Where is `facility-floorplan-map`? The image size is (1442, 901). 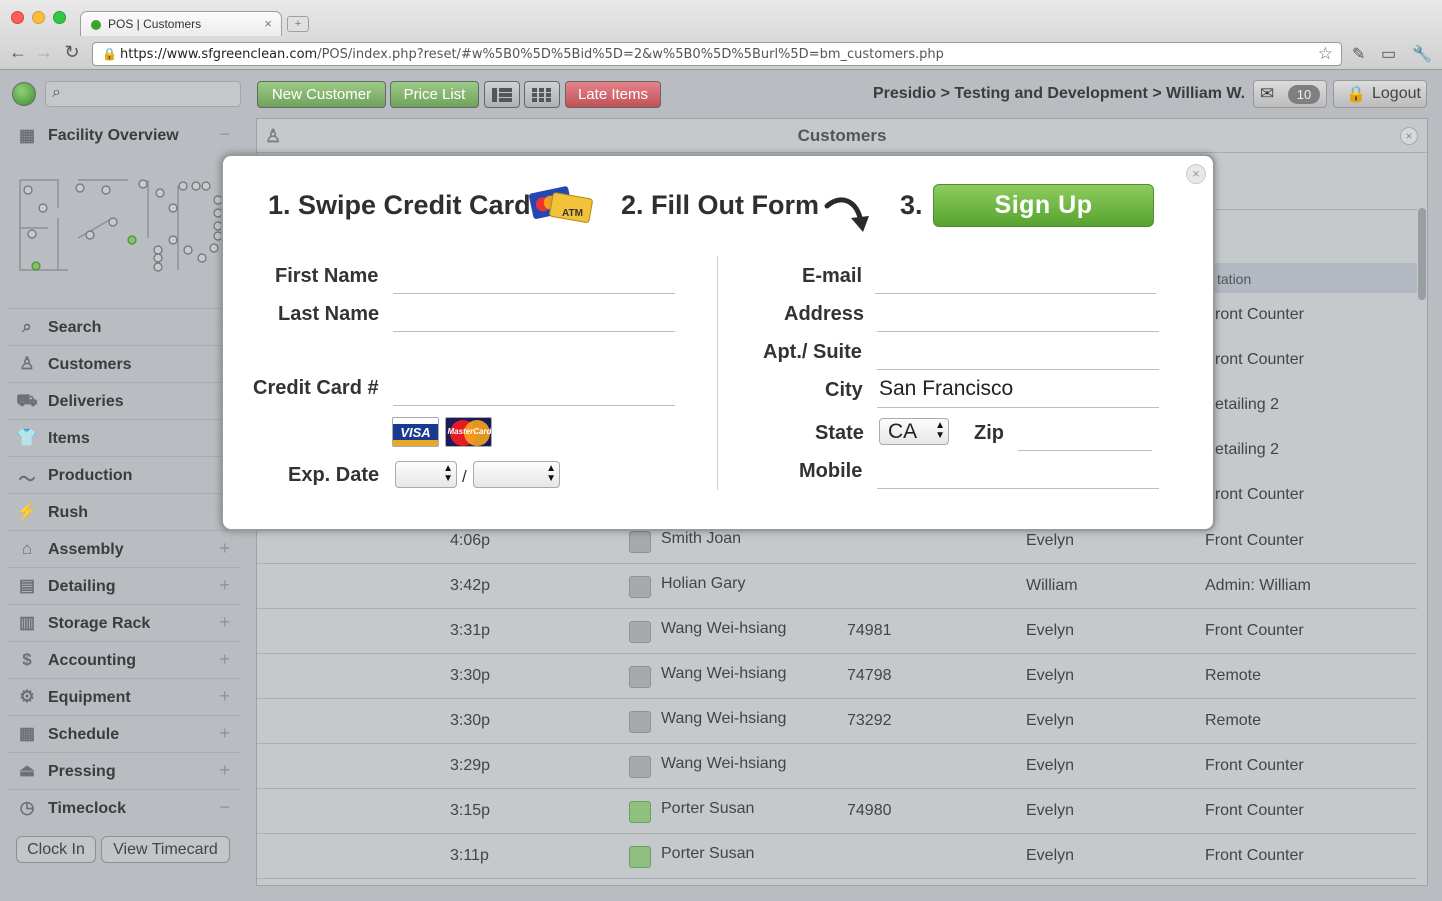
facility-floorplan-map is located at coordinates (123, 226).